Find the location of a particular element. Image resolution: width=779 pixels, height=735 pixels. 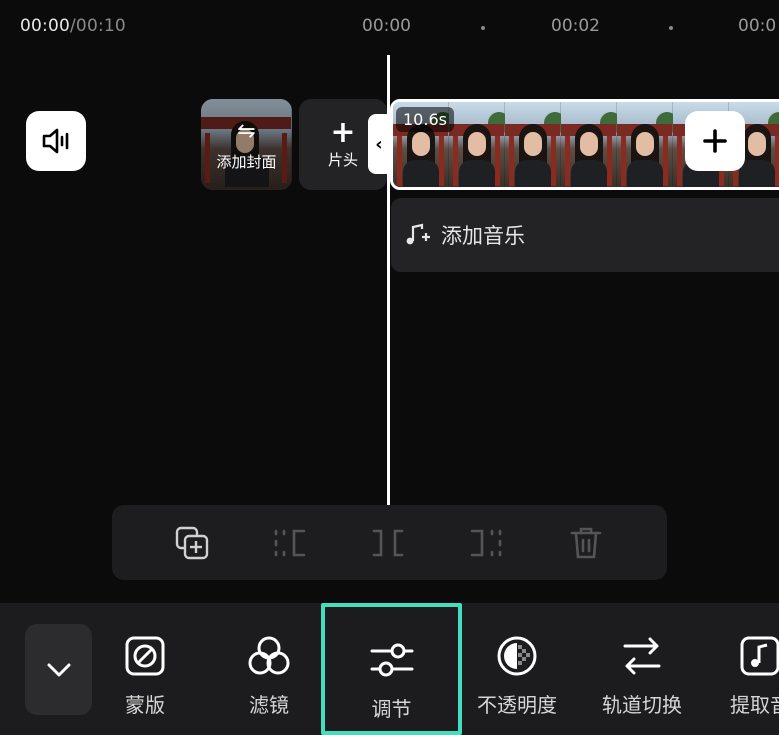

add-cover-label: 添加封面 is located at coordinates (246, 162).